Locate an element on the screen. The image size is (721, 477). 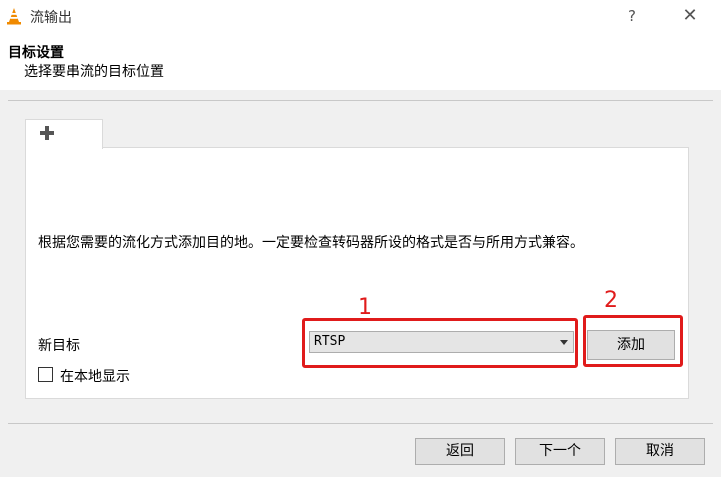
header-divider is located at coordinates (360, 100).